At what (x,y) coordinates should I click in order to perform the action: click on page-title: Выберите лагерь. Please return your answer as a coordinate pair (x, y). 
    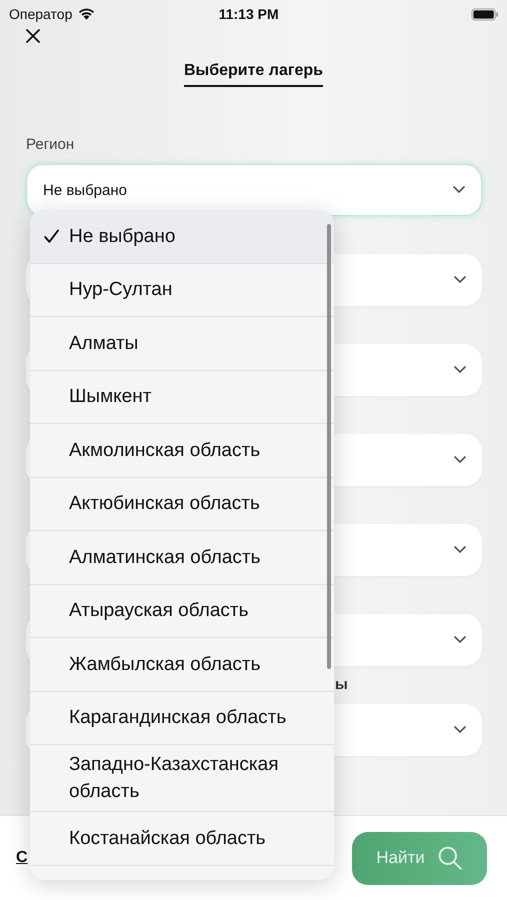
    Looking at the image, I should click on (254, 74).